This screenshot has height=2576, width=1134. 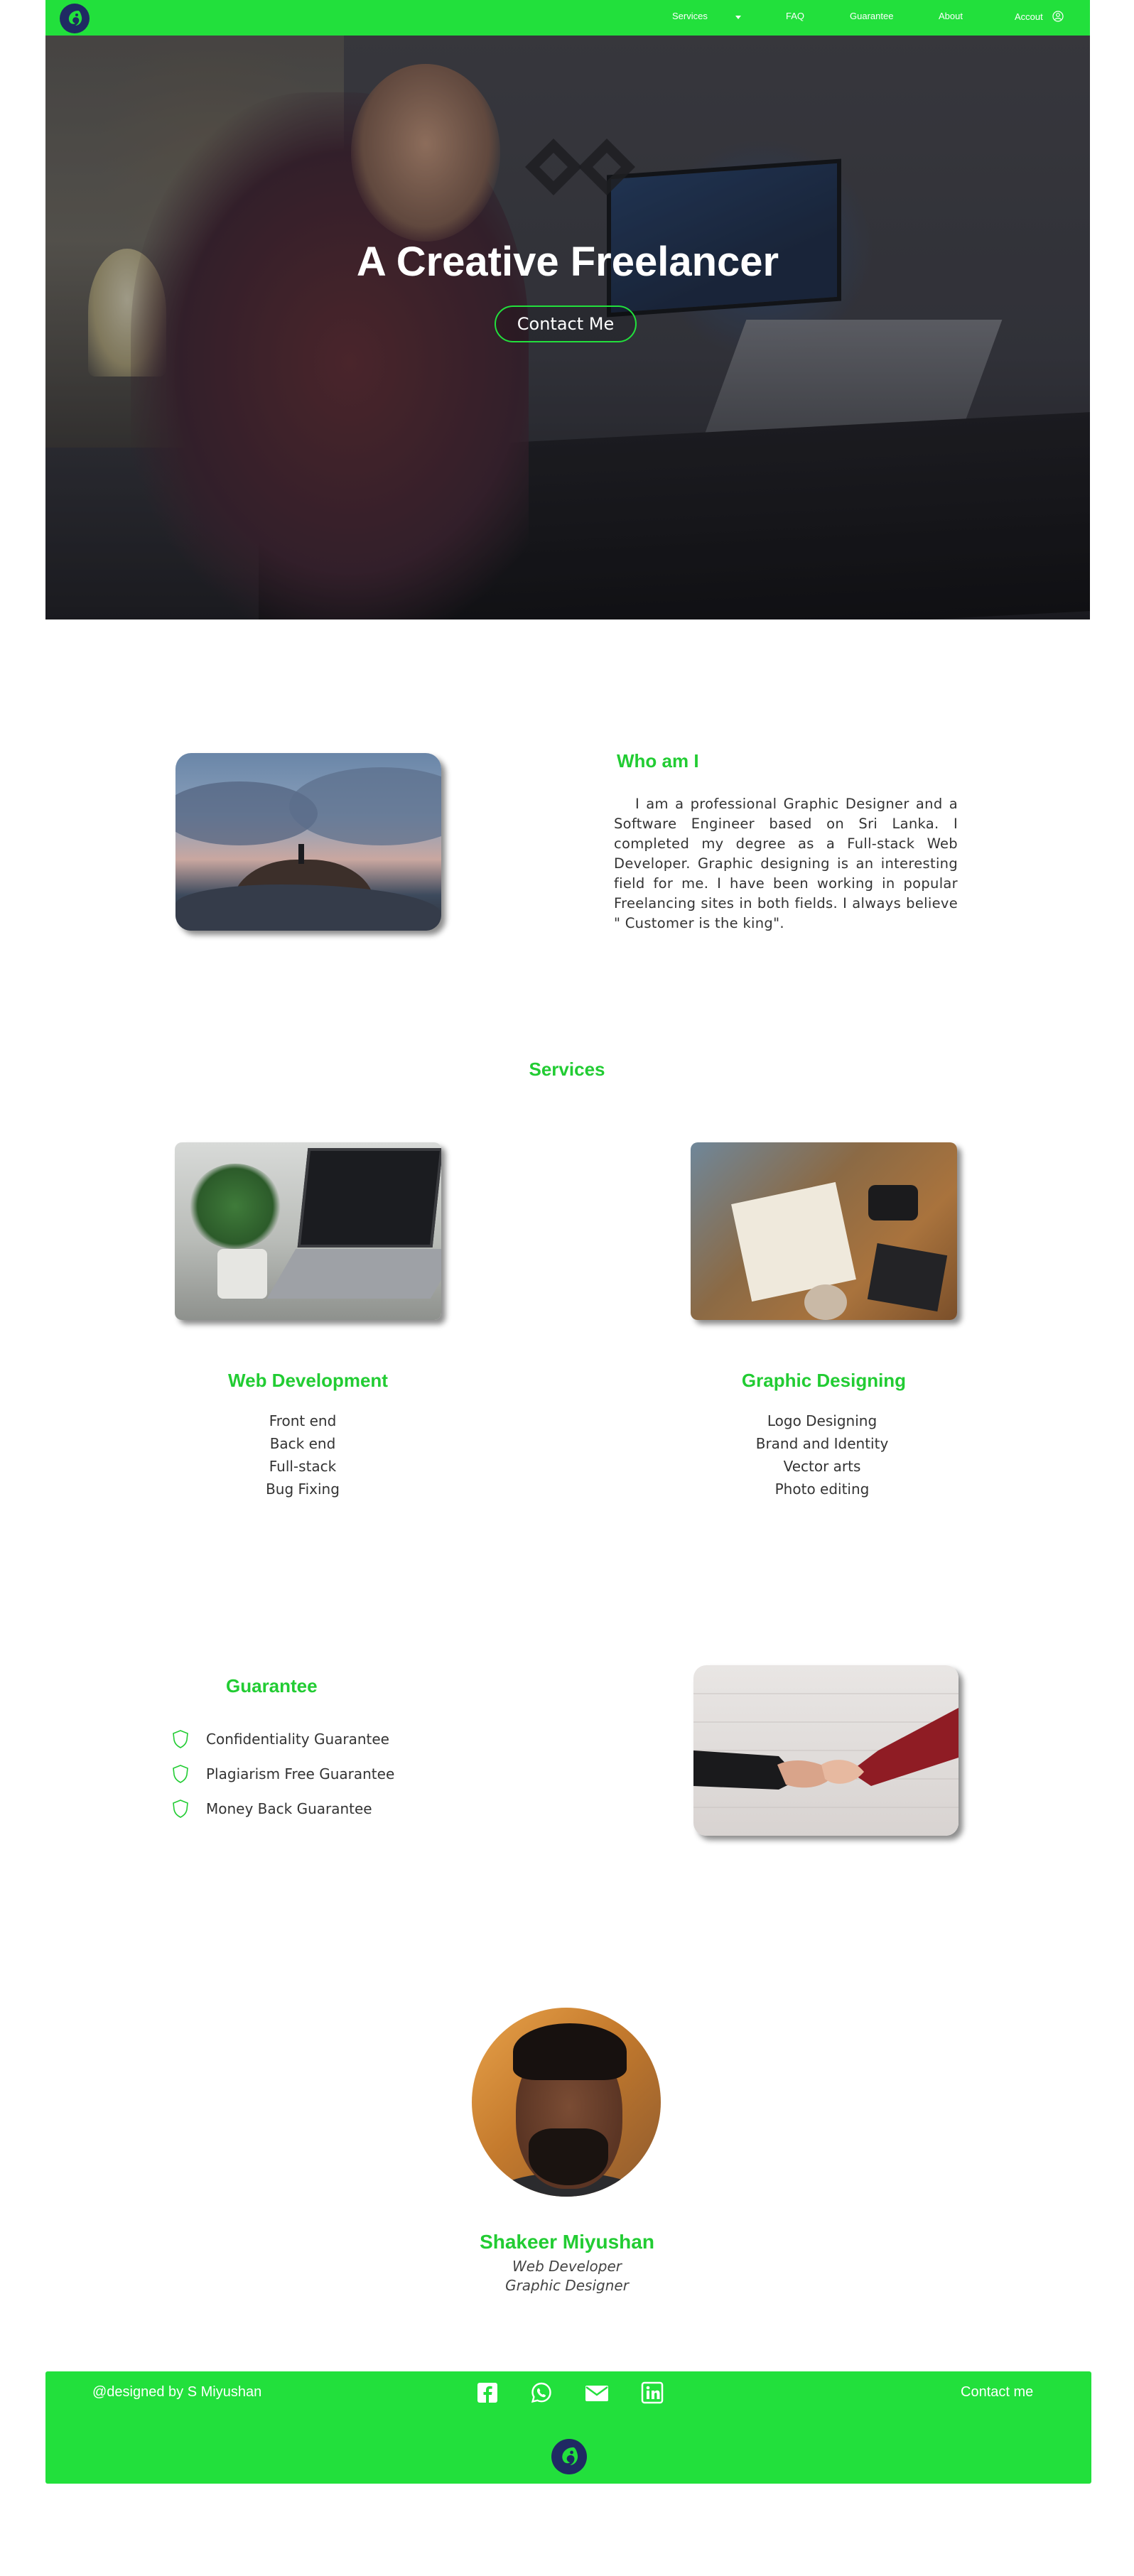 What do you see at coordinates (487, 2392) in the screenshot?
I see `facebook-icon` at bounding box center [487, 2392].